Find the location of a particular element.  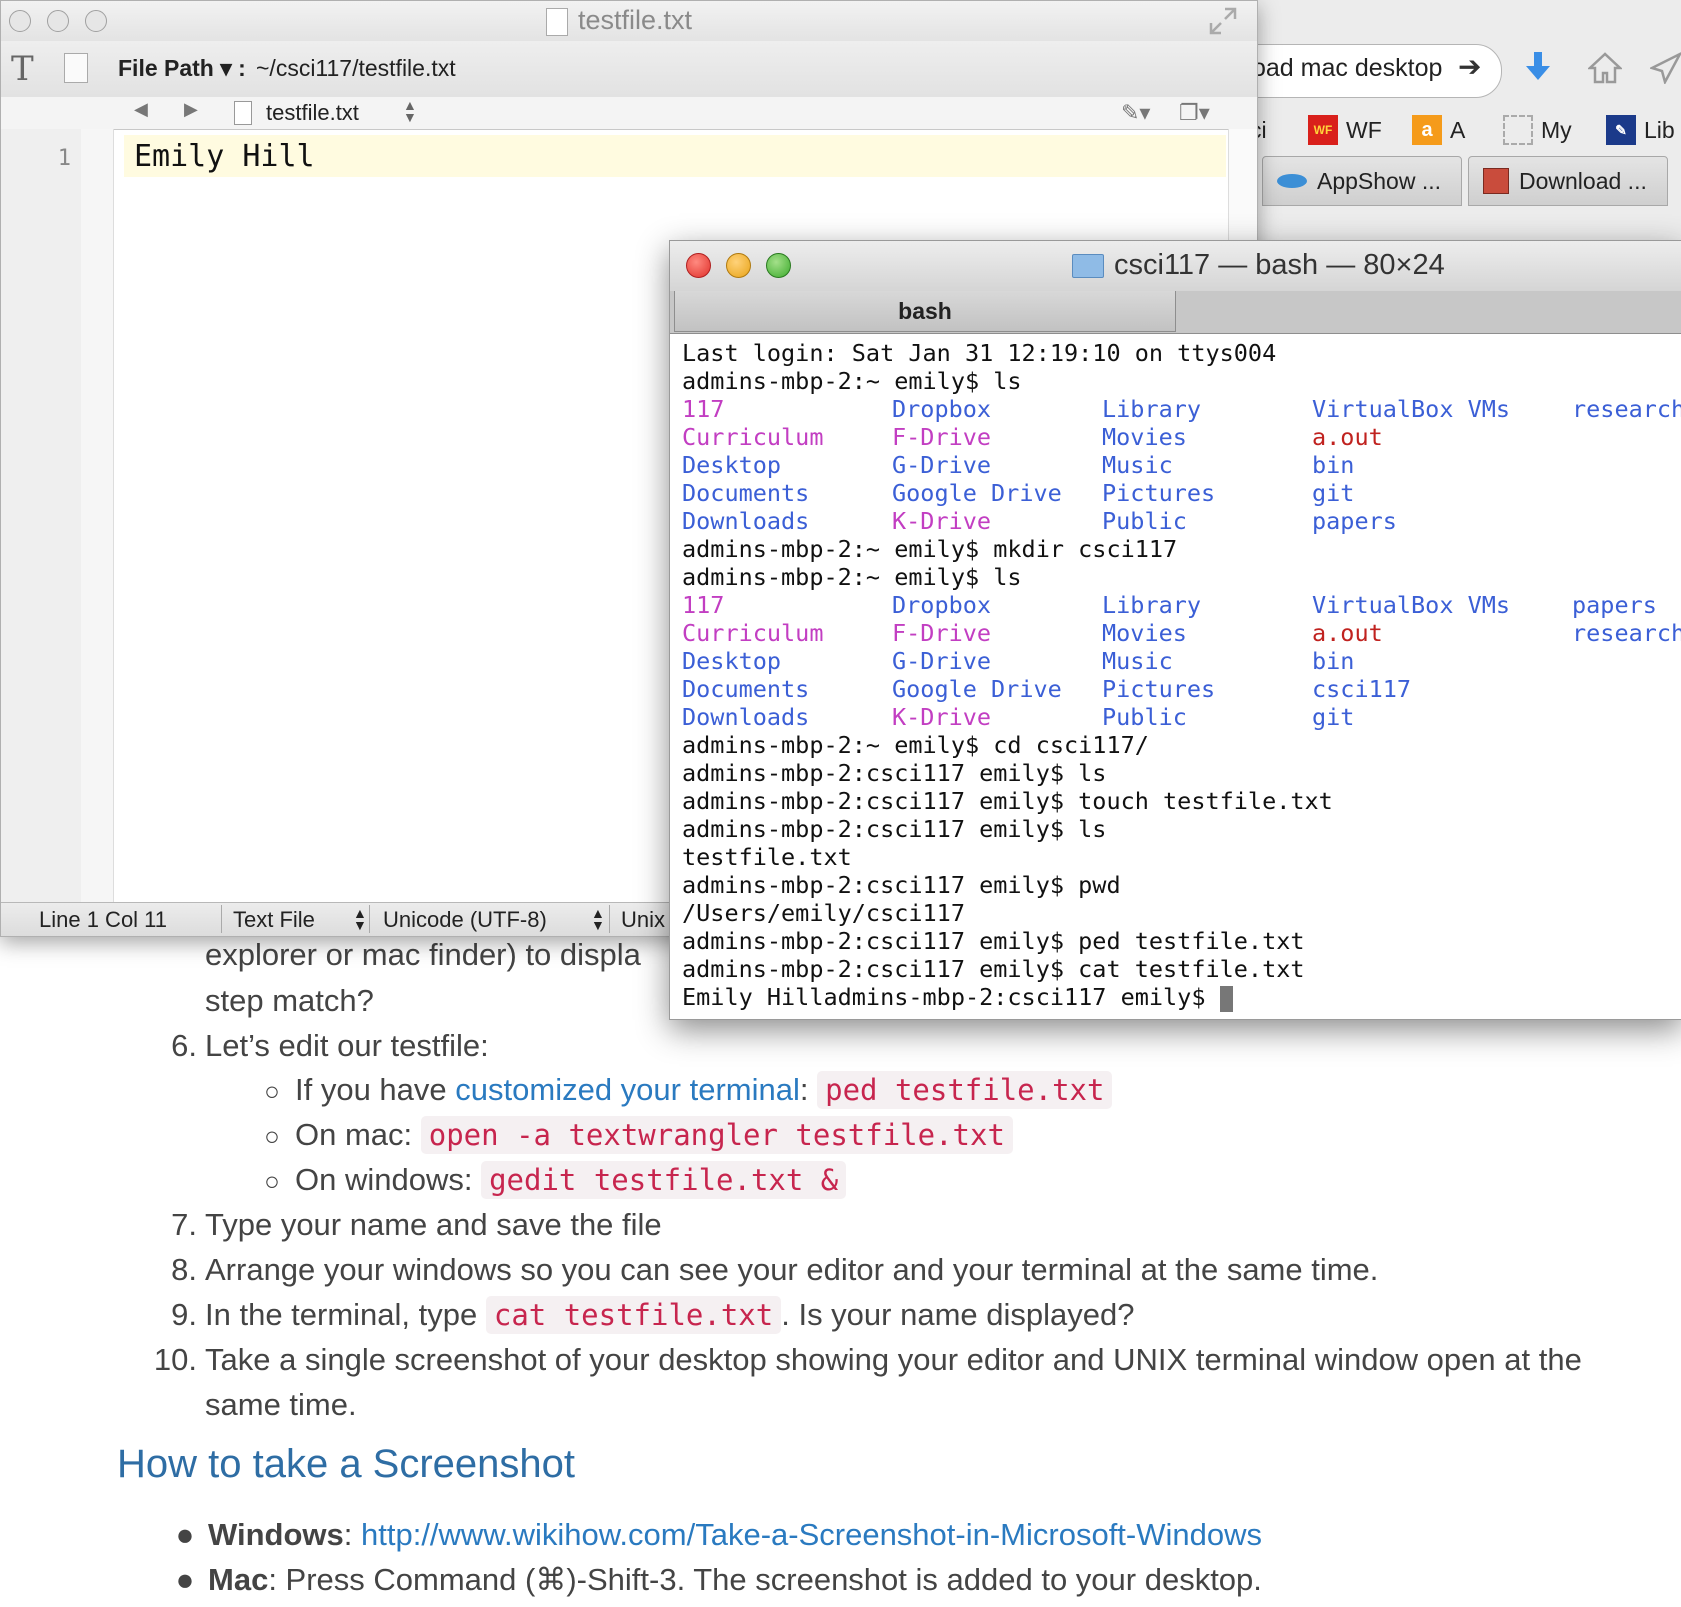

customized-terminal-link: customized your terminal is located at coordinates (627, 1089).